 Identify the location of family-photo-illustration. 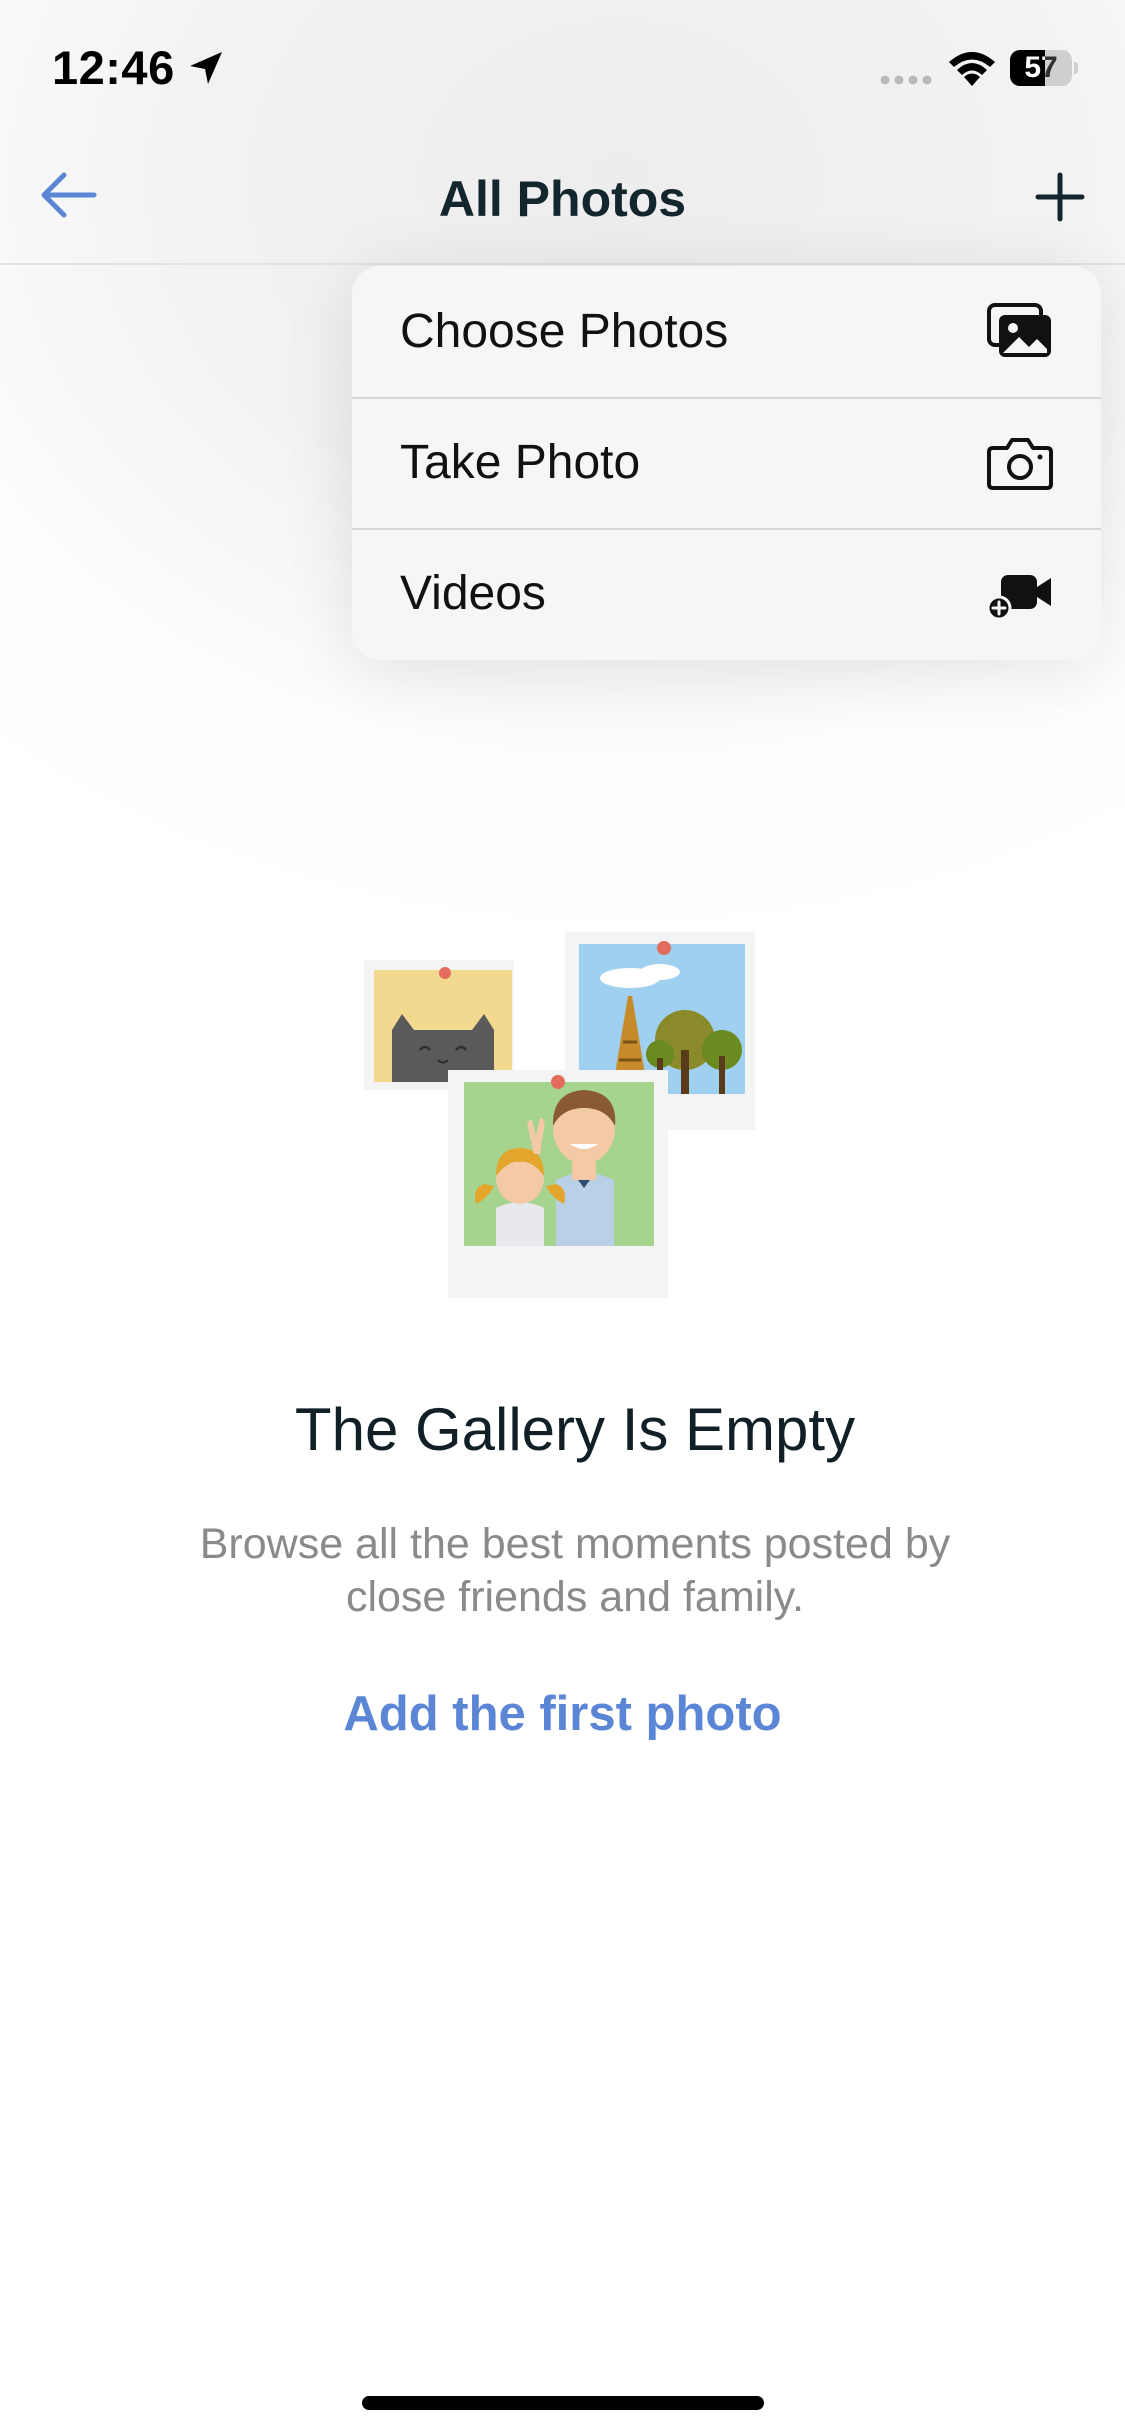
(558, 1184).